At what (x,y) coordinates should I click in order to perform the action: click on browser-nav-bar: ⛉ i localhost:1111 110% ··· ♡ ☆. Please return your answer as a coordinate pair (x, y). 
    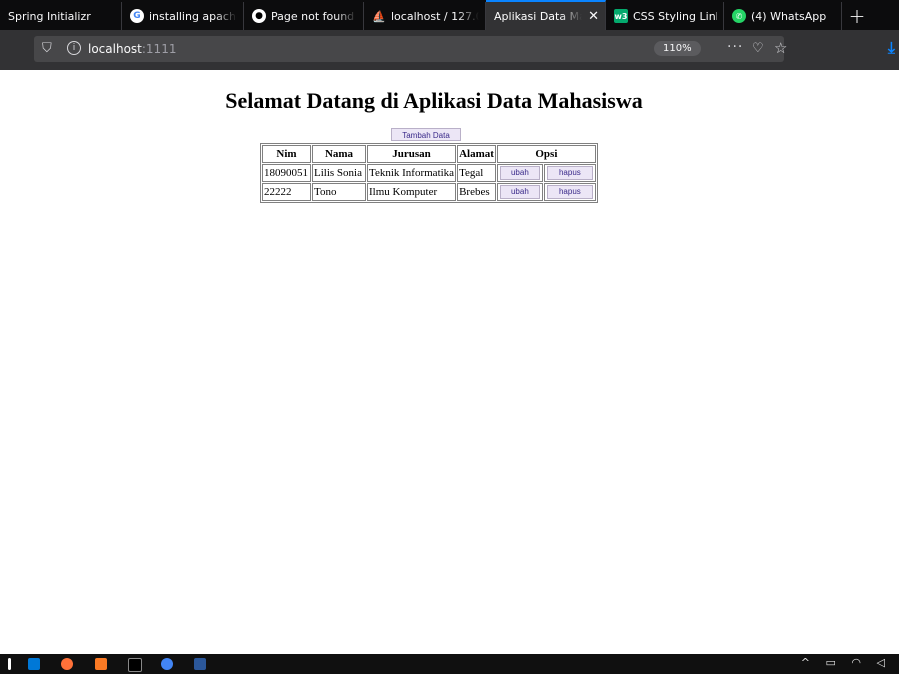
    Looking at the image, I should click on (449, 50).